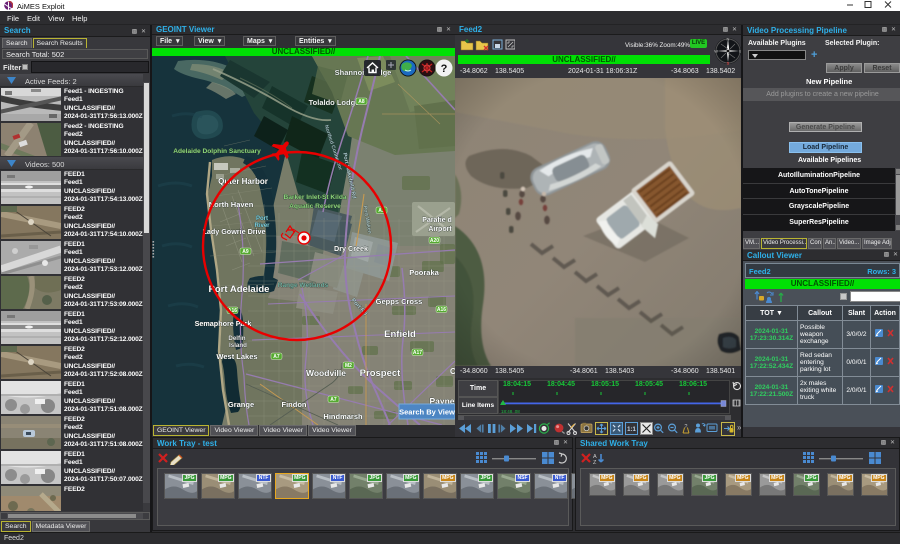  What do you see at coordinates (440, 229) in the screenshot?
I see `svg-text: Airport` at bounding box center [440, 229].